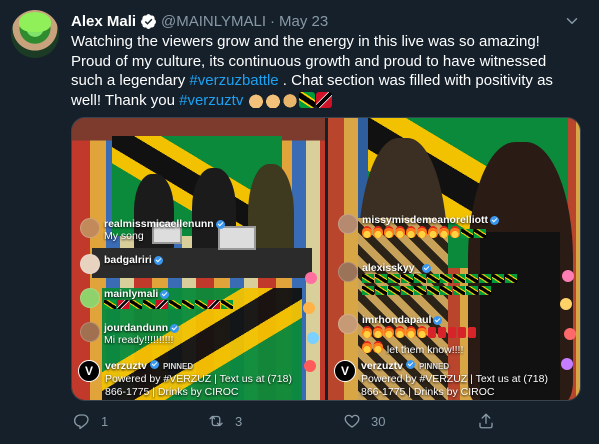  Describe the element at coordinates (213, 21) in the screenshot. I see `author-handle: @MAINLYMALI` at that location.